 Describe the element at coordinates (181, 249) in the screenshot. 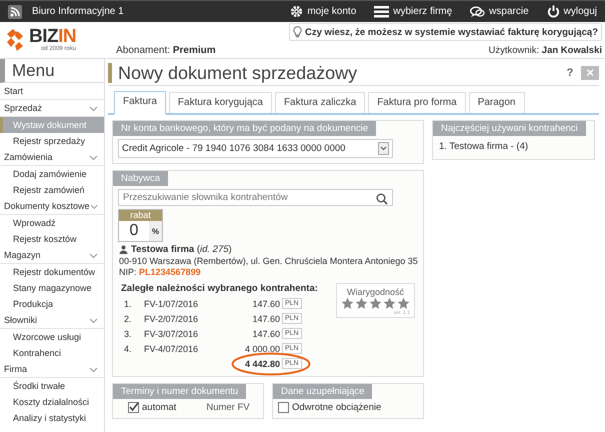

I see `contractor-name: Testowa firma (id. 275)` at that location.